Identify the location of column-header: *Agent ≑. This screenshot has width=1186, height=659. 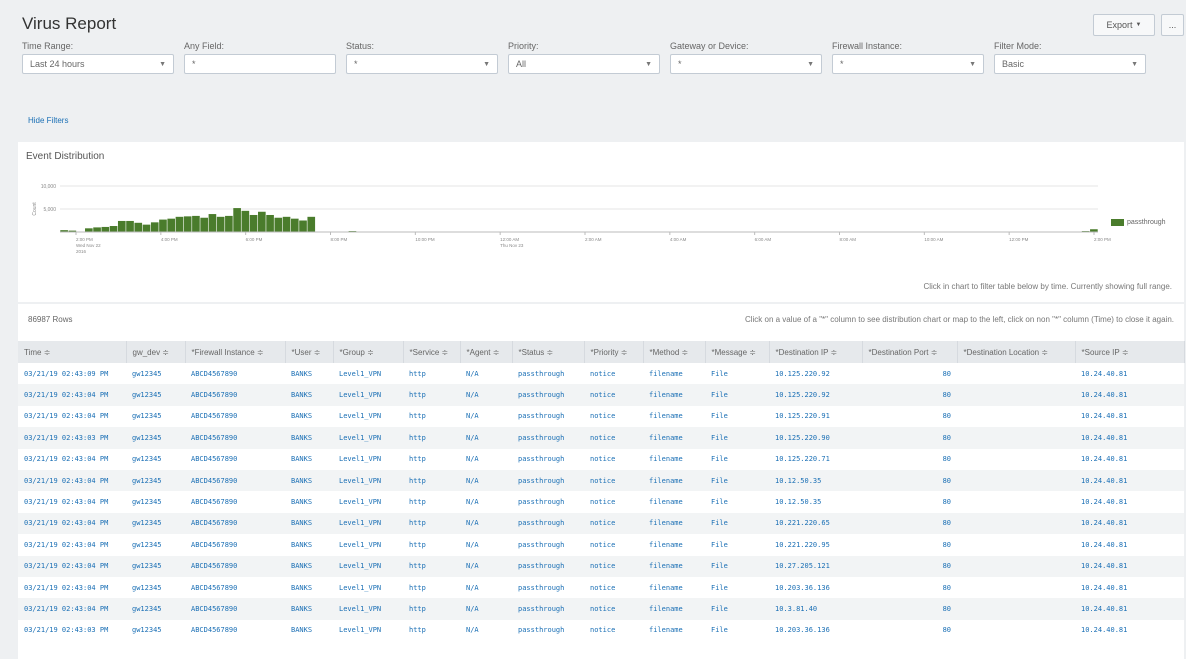
(486, 352).